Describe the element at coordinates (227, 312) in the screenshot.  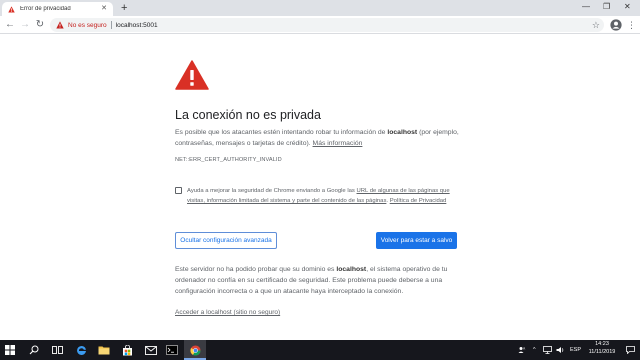
I see `proceed-unsafe-link: Acceder a localhost (sitio no seguro)` at that location.